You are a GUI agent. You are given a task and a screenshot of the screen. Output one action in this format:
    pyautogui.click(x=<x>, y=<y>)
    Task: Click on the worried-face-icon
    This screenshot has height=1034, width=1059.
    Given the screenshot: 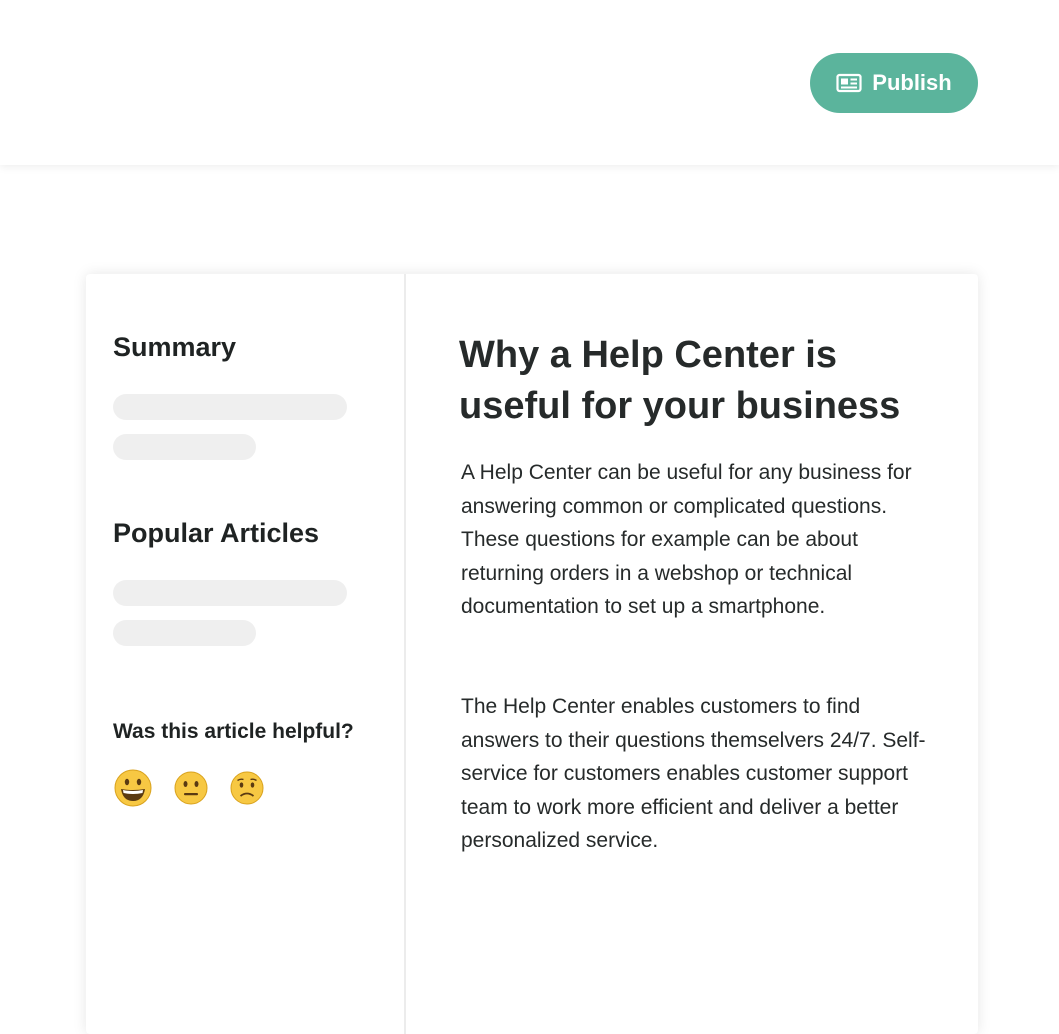 What is the action you would take?
    pyautogui.click(x=247, y=790)
    